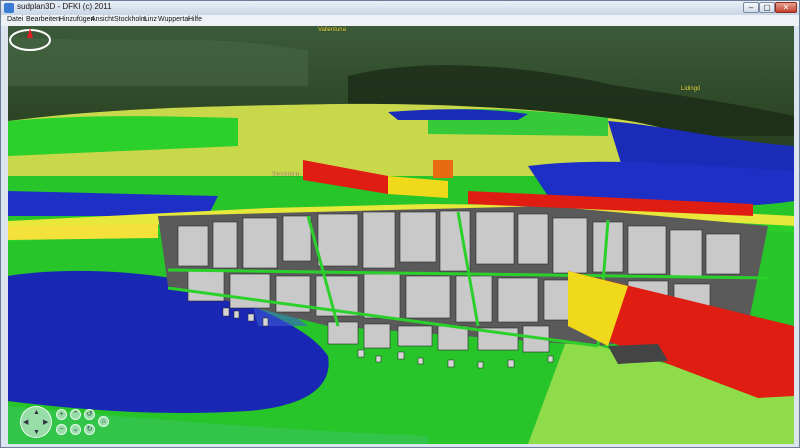  I want to click on map-label-stockholm: Stockholm, so click(286, 175).